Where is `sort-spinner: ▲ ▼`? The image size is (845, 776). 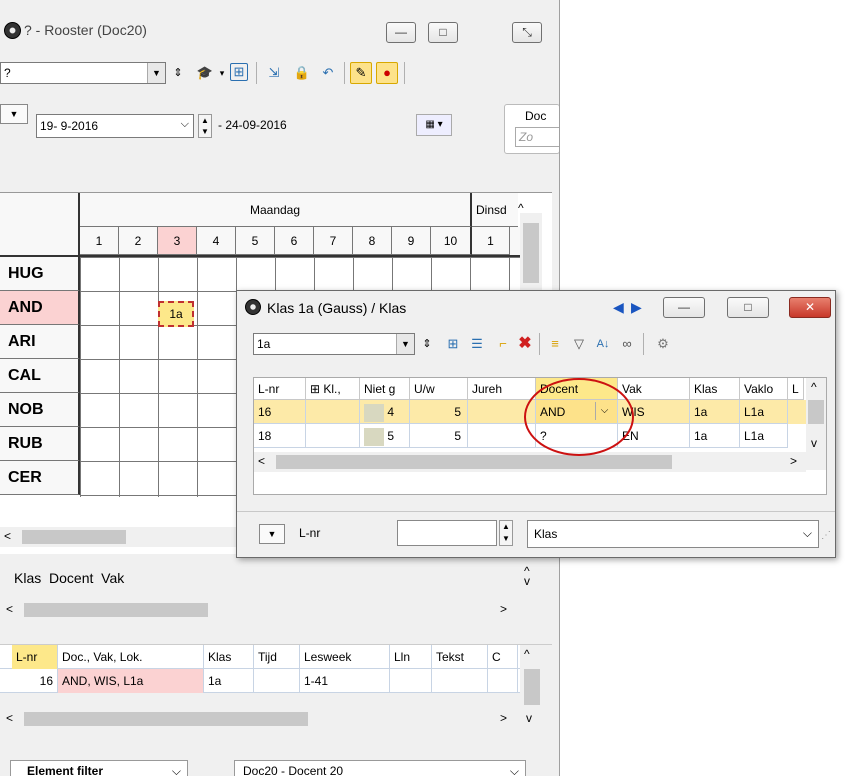
sort-spinner: ▲ ▼ is located at coordinates (506, 533).